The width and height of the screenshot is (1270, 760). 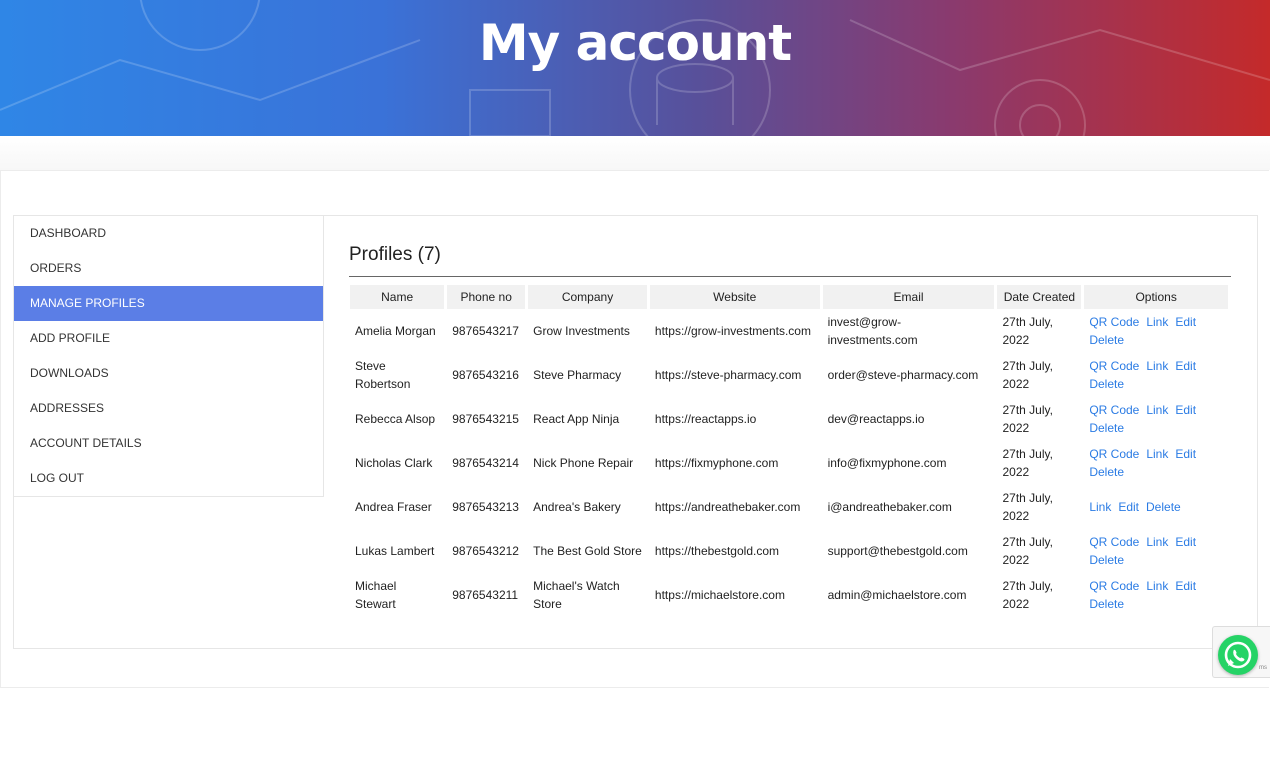 I want to click on company-cell: Steve Pharmacy, so click(x=577, y=375).